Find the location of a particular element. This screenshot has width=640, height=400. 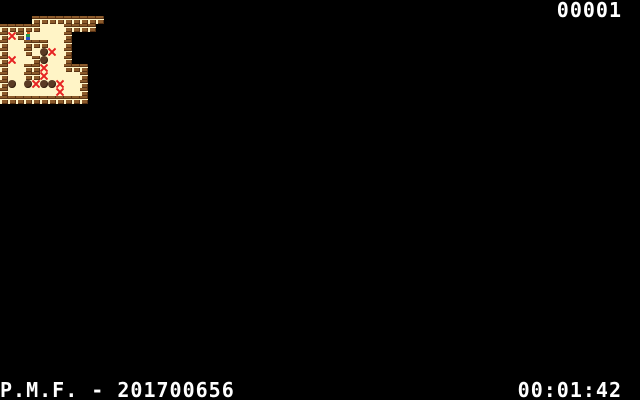

move-counter: 00001 is located at coordinates (589, 11).